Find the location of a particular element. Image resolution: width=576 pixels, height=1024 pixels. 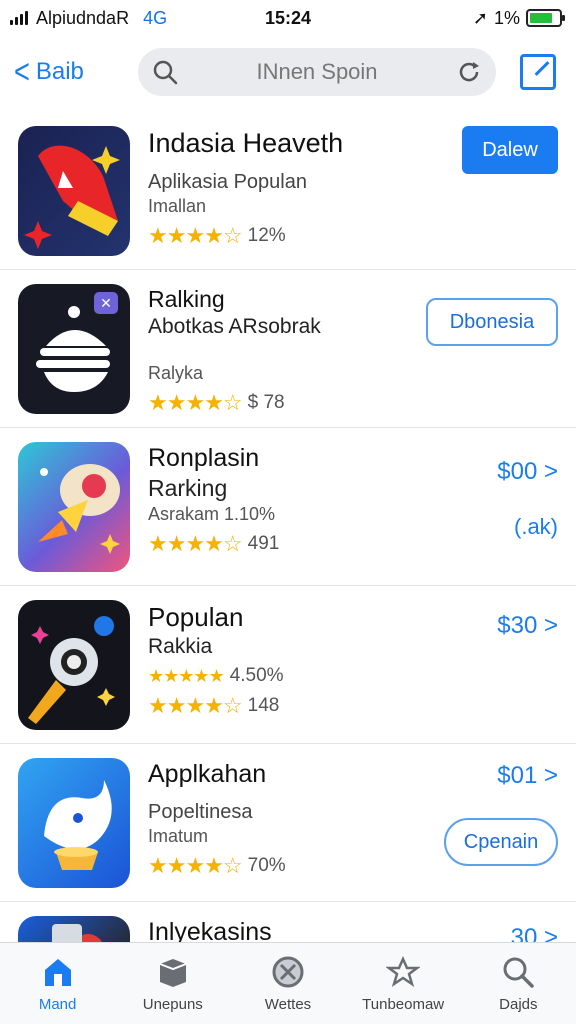

compose-button is located at coordinates (538, 72).